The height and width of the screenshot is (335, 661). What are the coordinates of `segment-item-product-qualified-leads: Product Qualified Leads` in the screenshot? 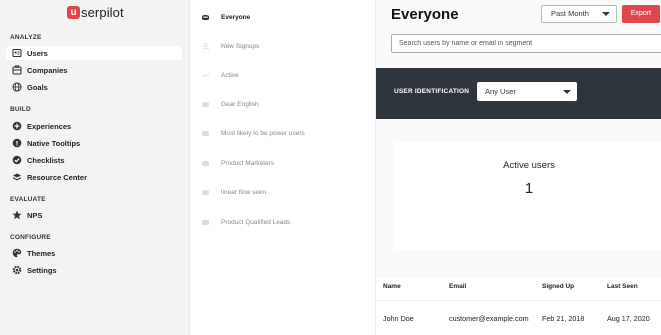 It's located at (245, 222).